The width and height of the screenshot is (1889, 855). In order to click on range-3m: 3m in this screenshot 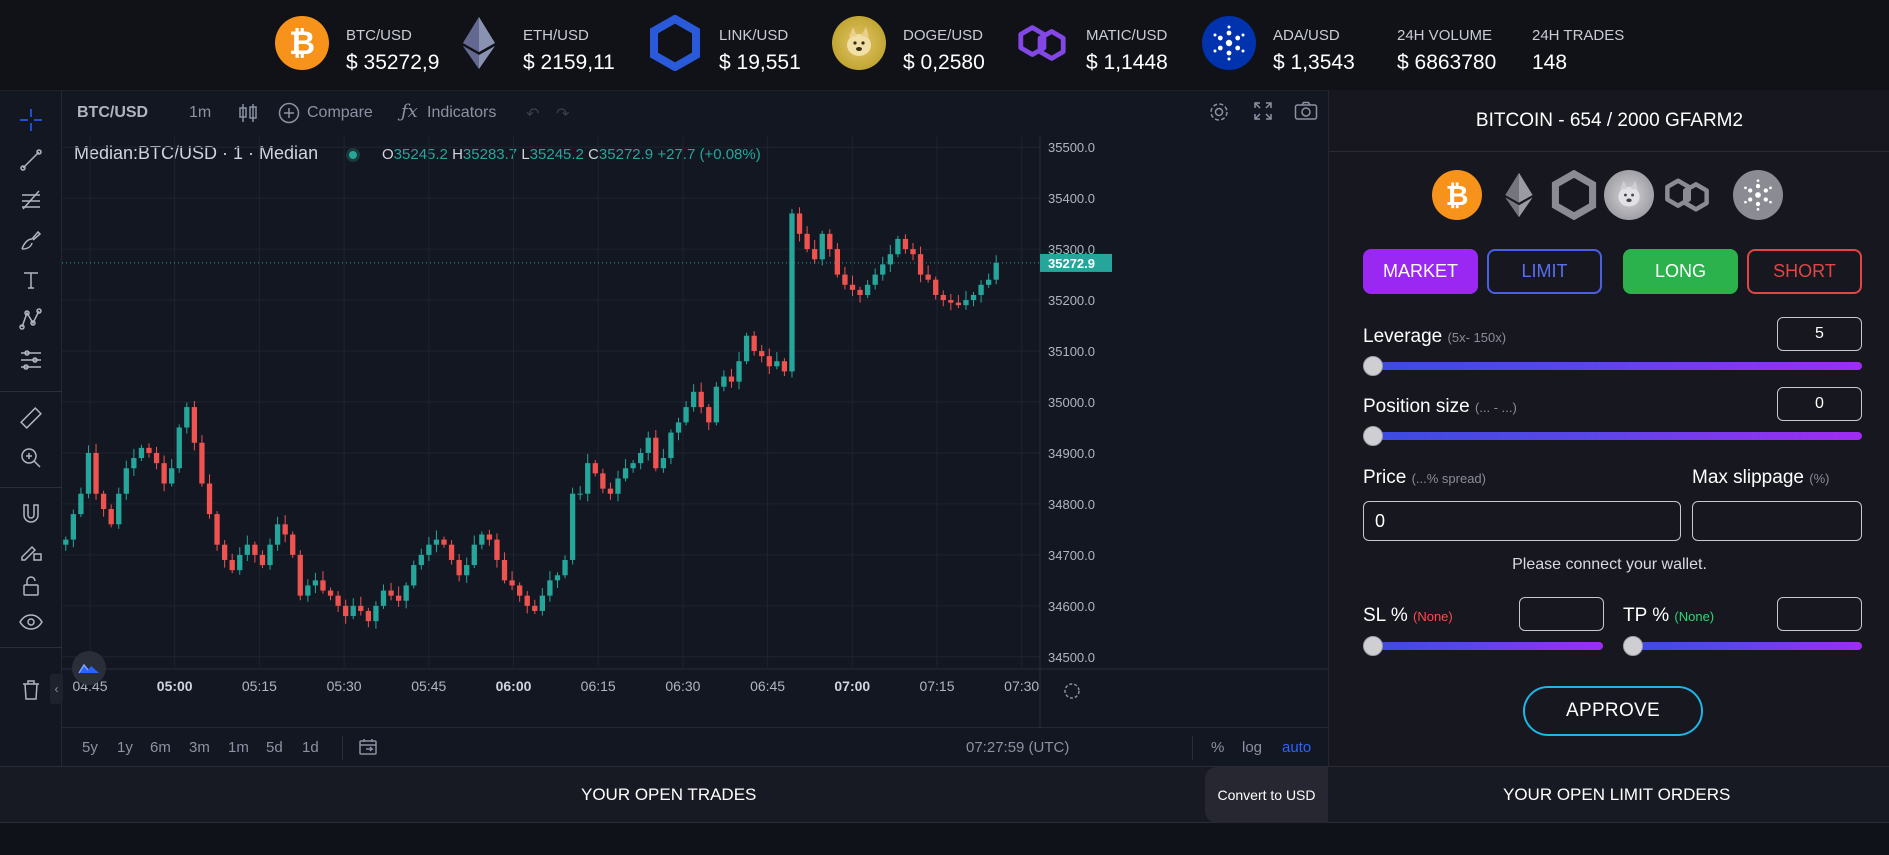, I will do `click(199, 747)`.